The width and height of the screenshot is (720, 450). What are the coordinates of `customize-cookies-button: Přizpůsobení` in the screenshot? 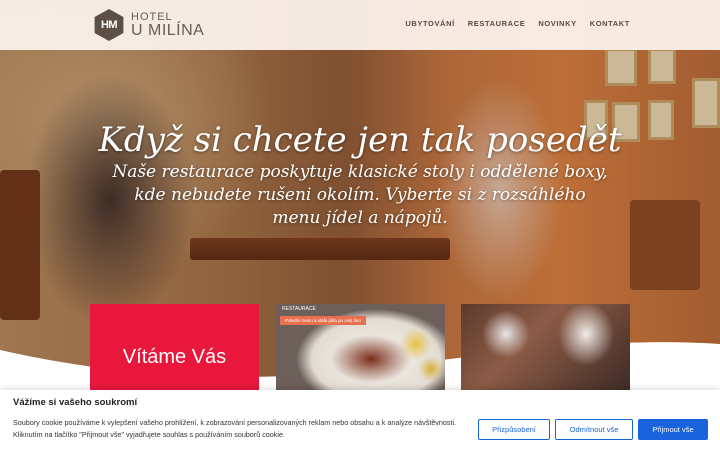 It's located at (514, 429).